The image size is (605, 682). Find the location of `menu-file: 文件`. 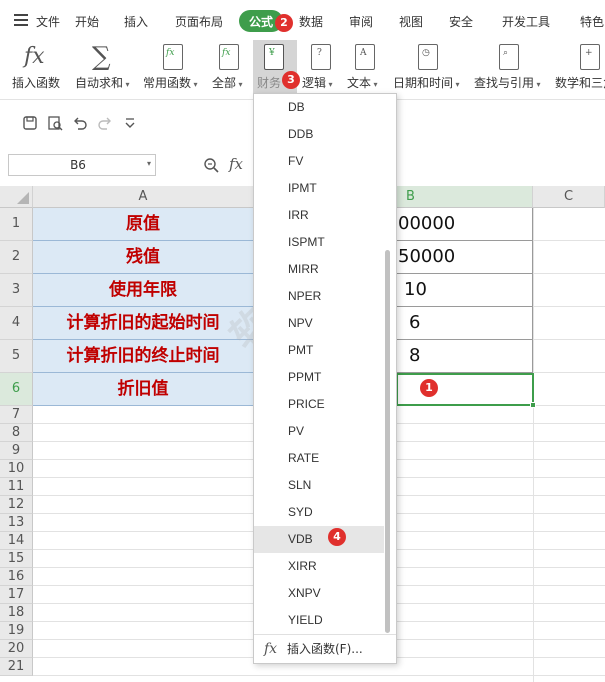

menu-file: 文件 is located at coordinates (48, 21).